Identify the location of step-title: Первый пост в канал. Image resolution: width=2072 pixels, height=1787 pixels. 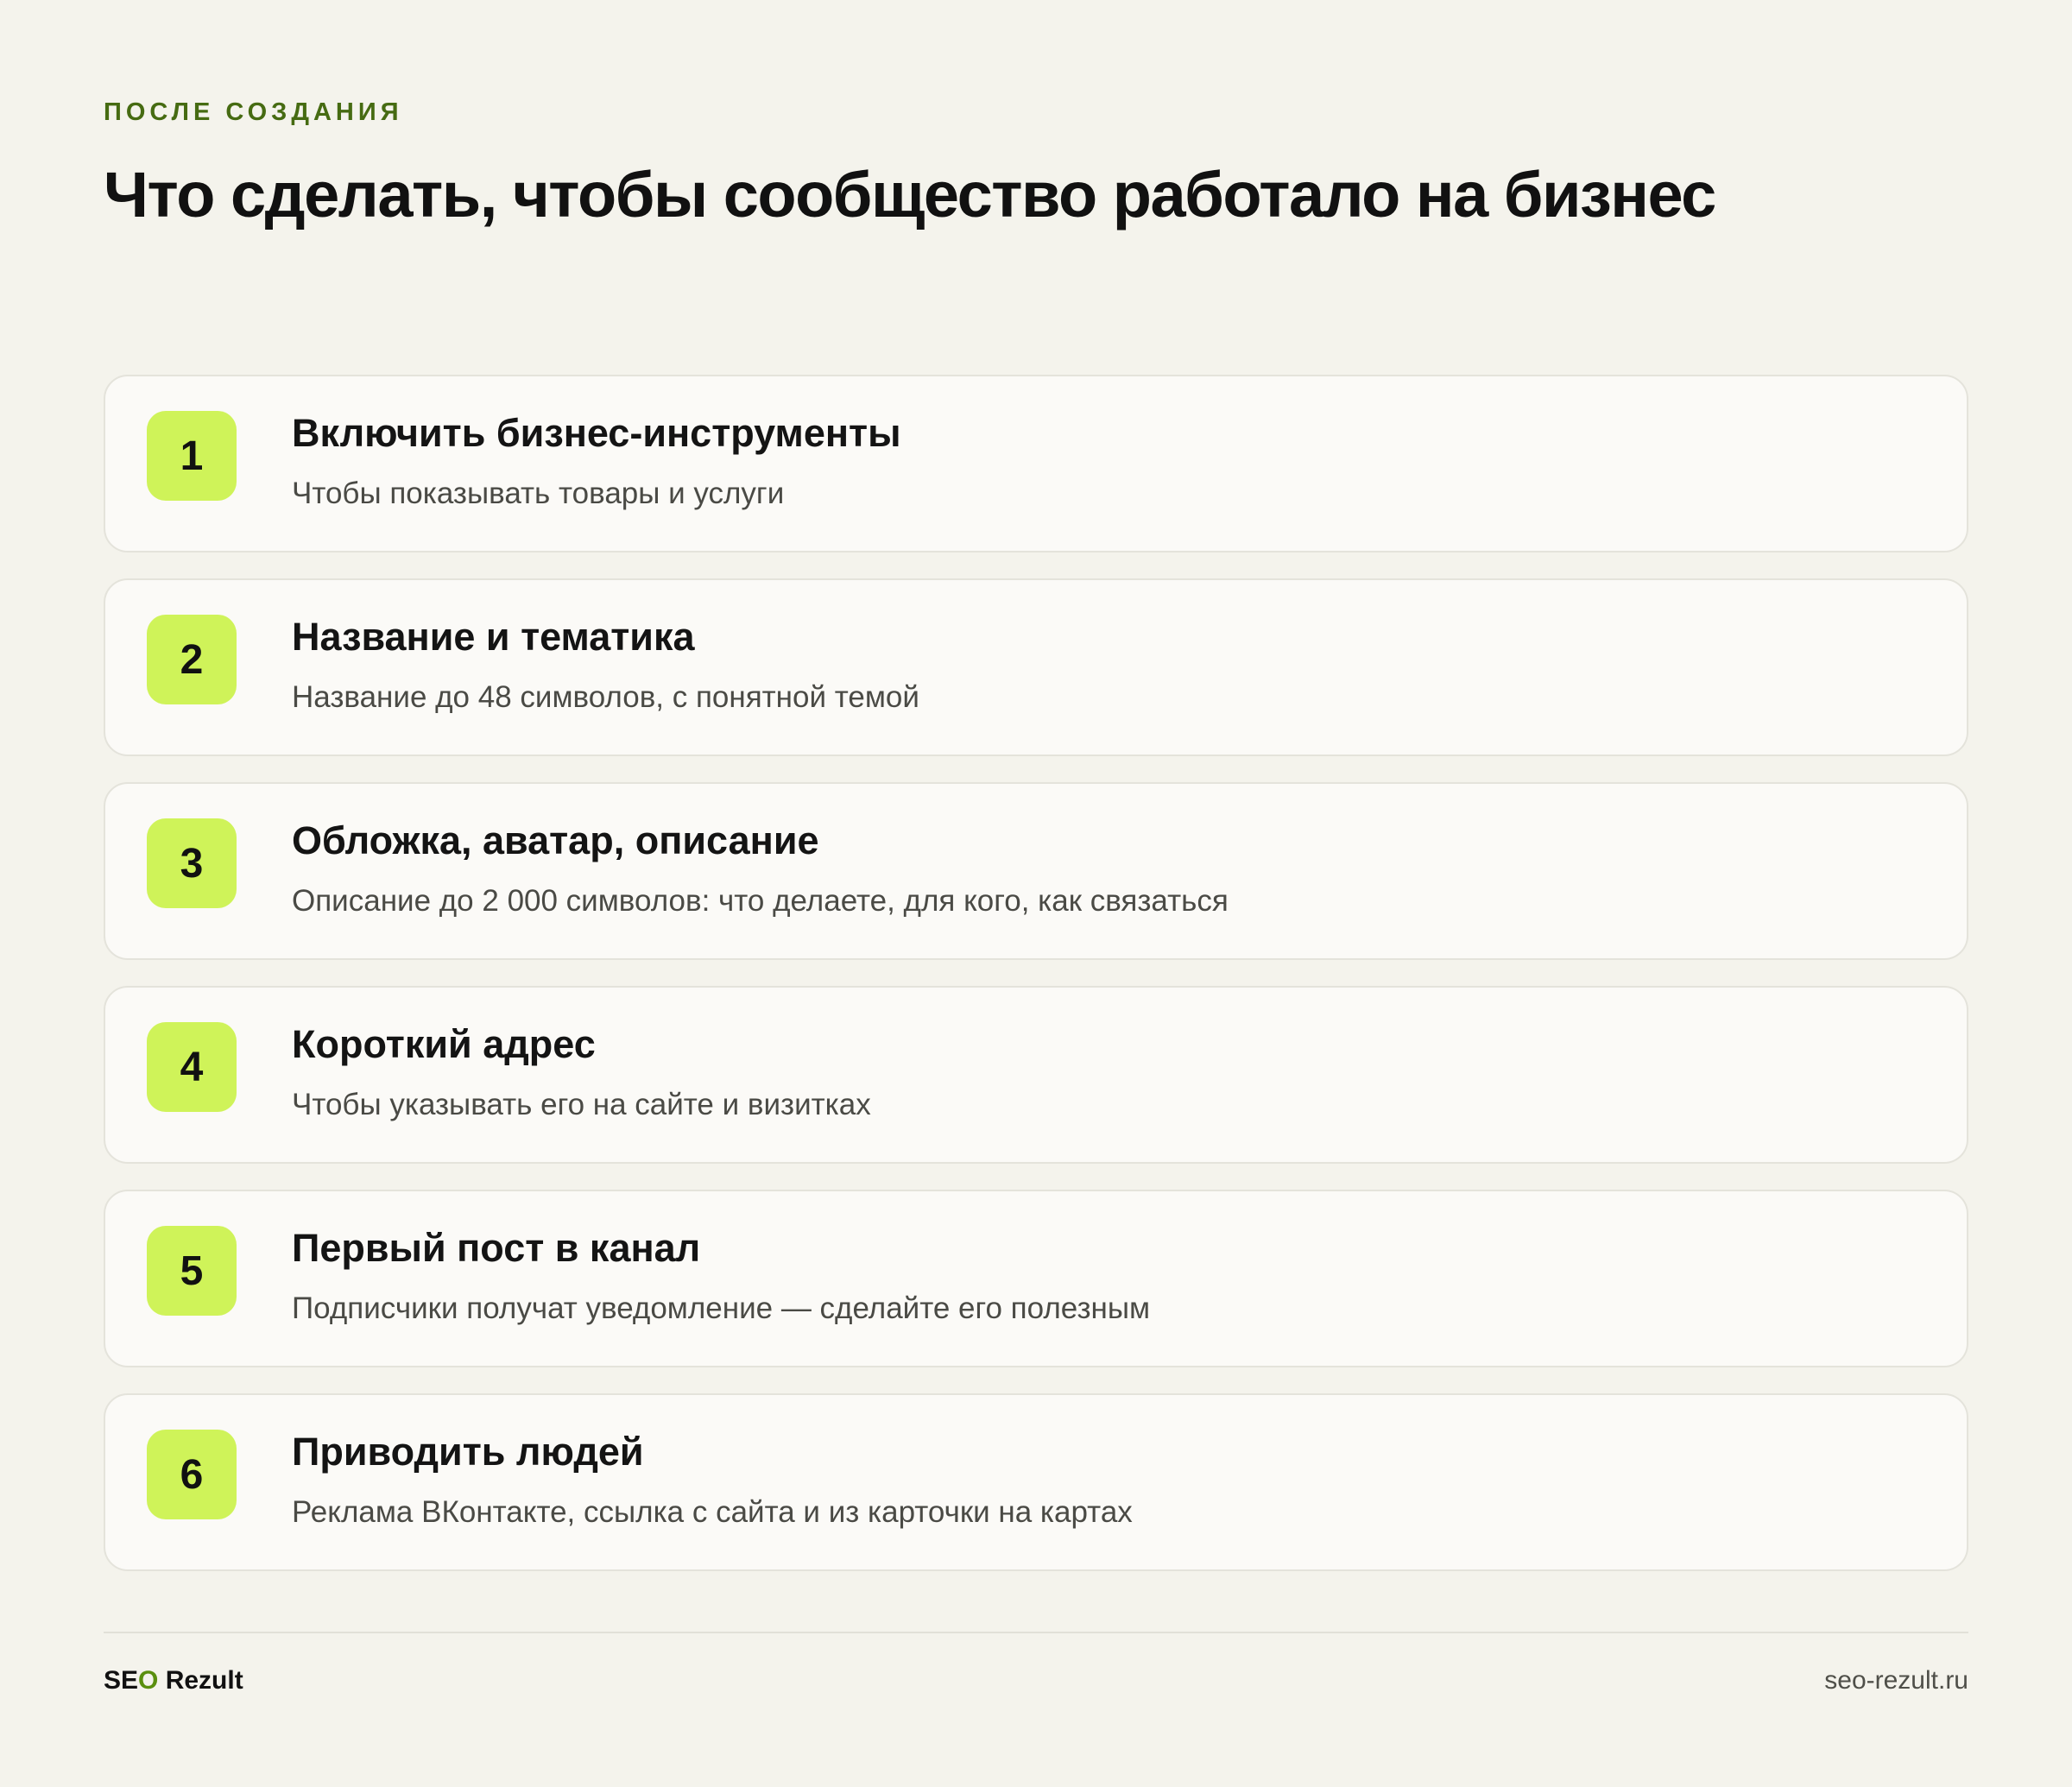
(496, 1248).